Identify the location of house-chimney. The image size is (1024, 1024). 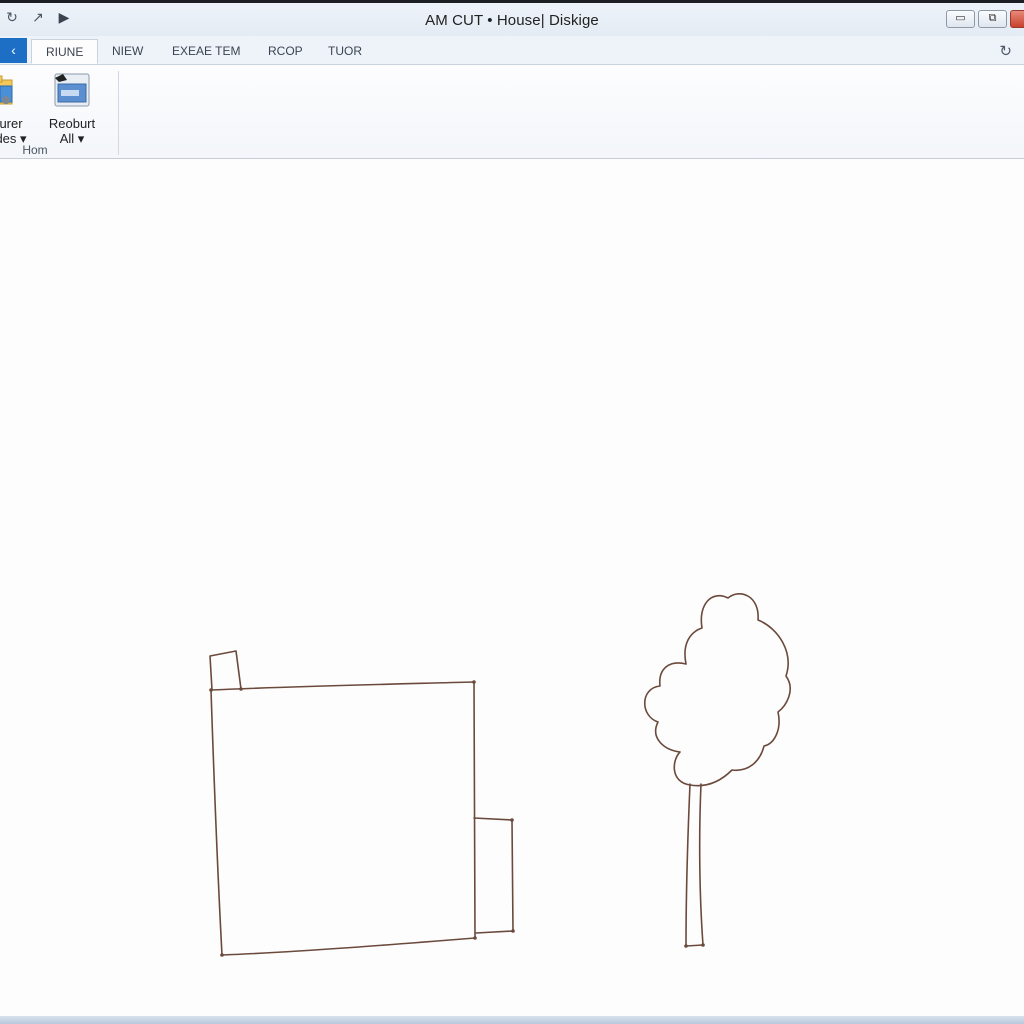
(225, 670).